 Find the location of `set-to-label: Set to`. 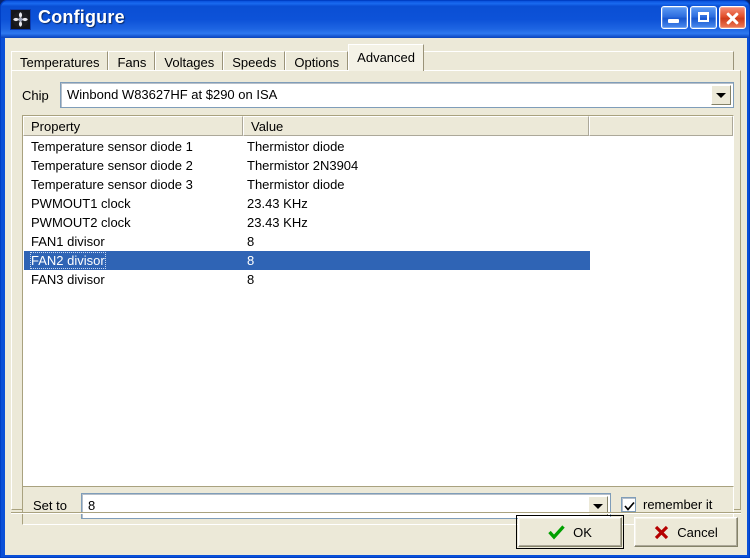

set-to-label: Set to is located at coordinates (50, 505).